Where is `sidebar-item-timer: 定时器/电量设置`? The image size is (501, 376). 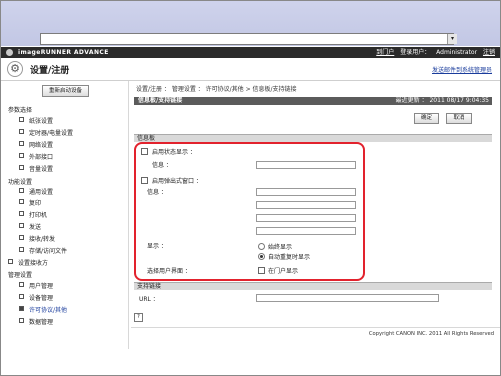 sidebar-item-timer: 定时器/电量设置 is located at coordinates (46, 132).